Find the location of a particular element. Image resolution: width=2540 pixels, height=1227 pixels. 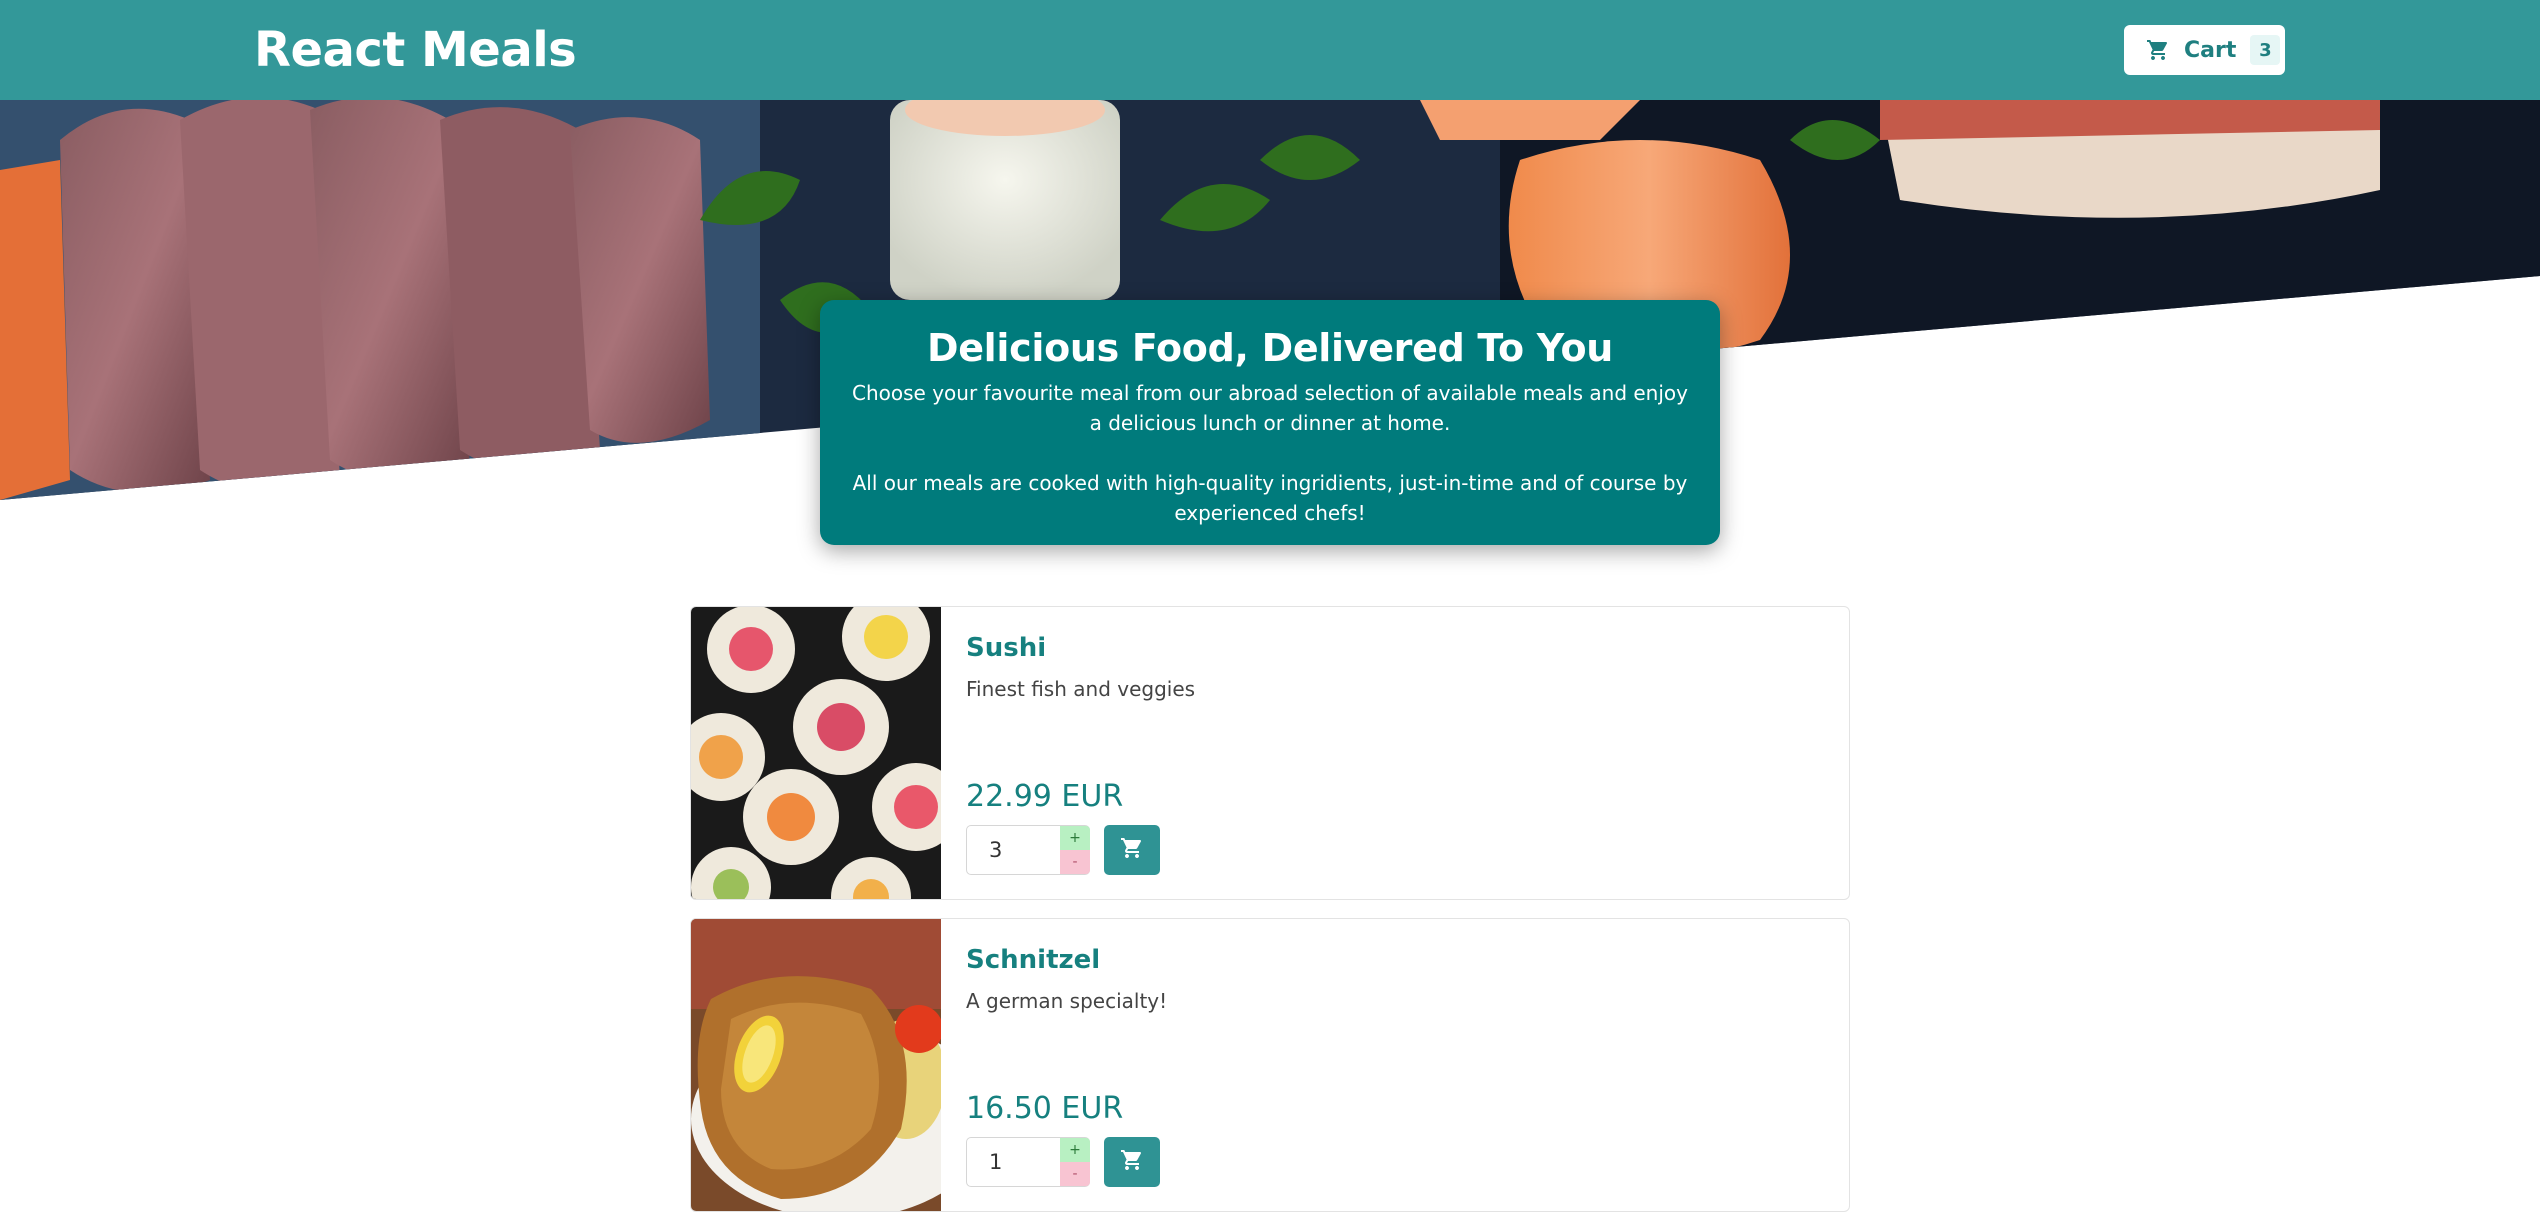

cart-label: Cart is located at coordinates (2210, 50).